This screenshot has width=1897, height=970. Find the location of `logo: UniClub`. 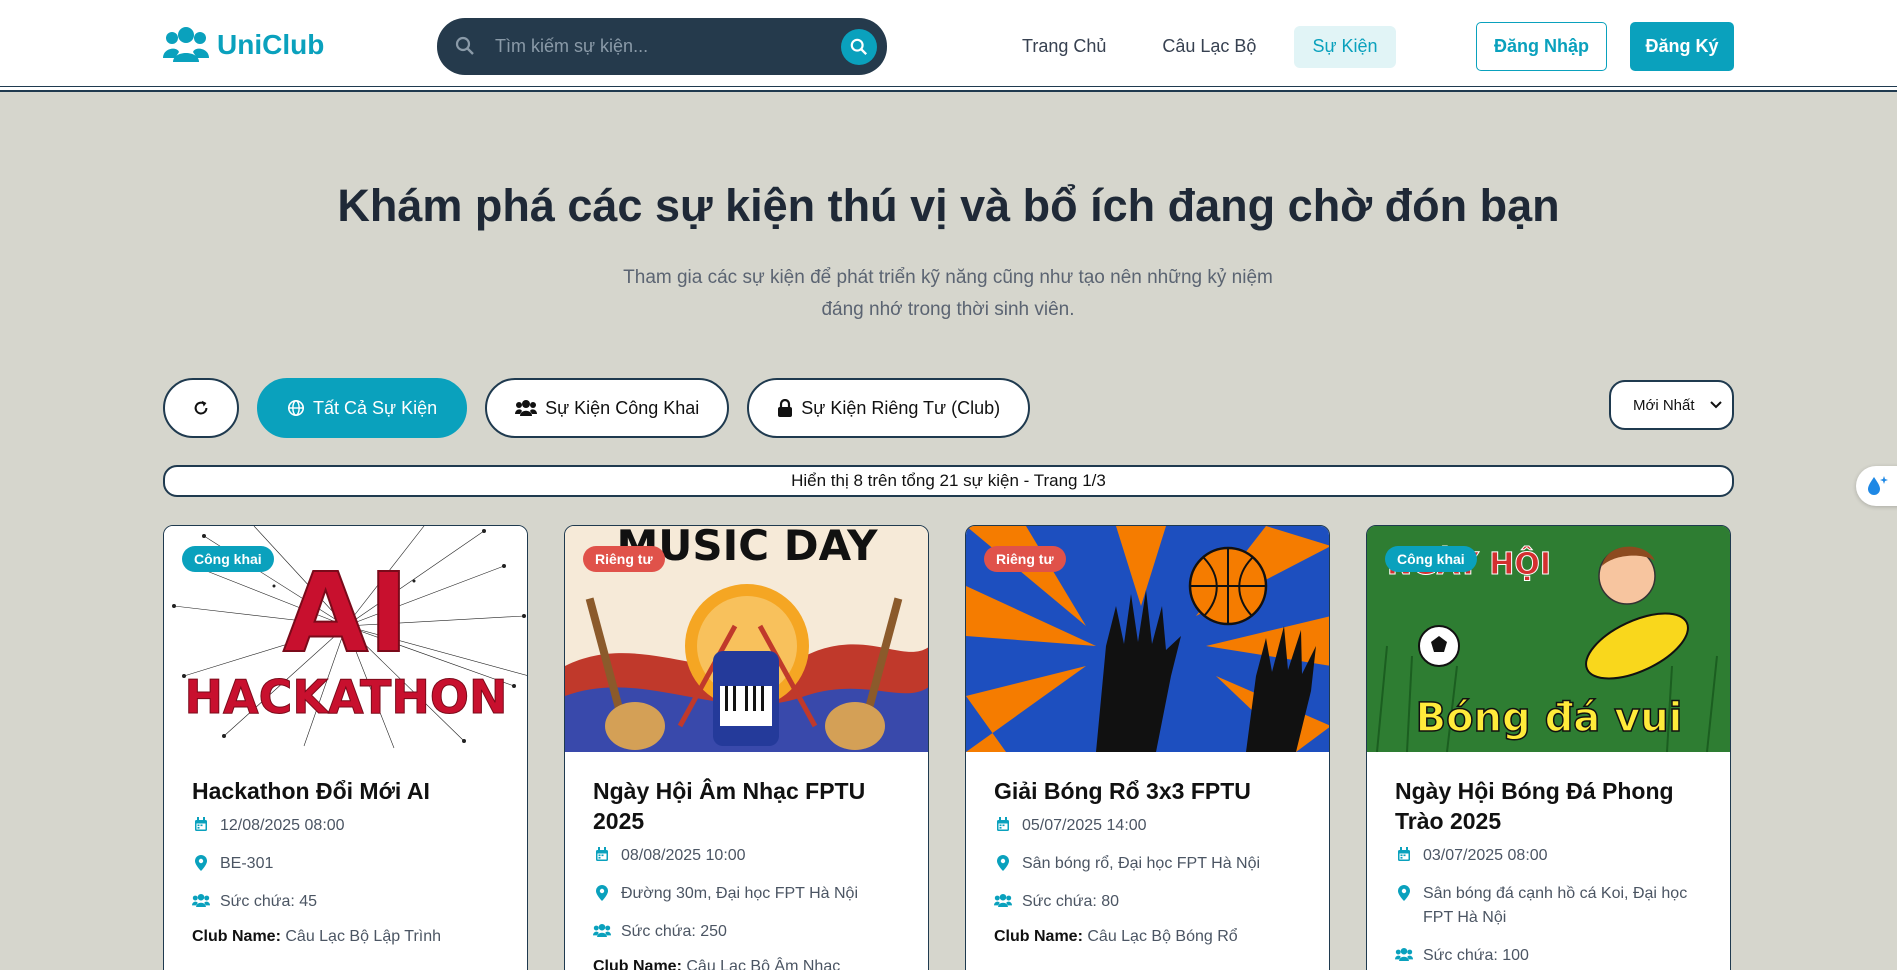

logo: UniClub is located at coordinates (243, 45).